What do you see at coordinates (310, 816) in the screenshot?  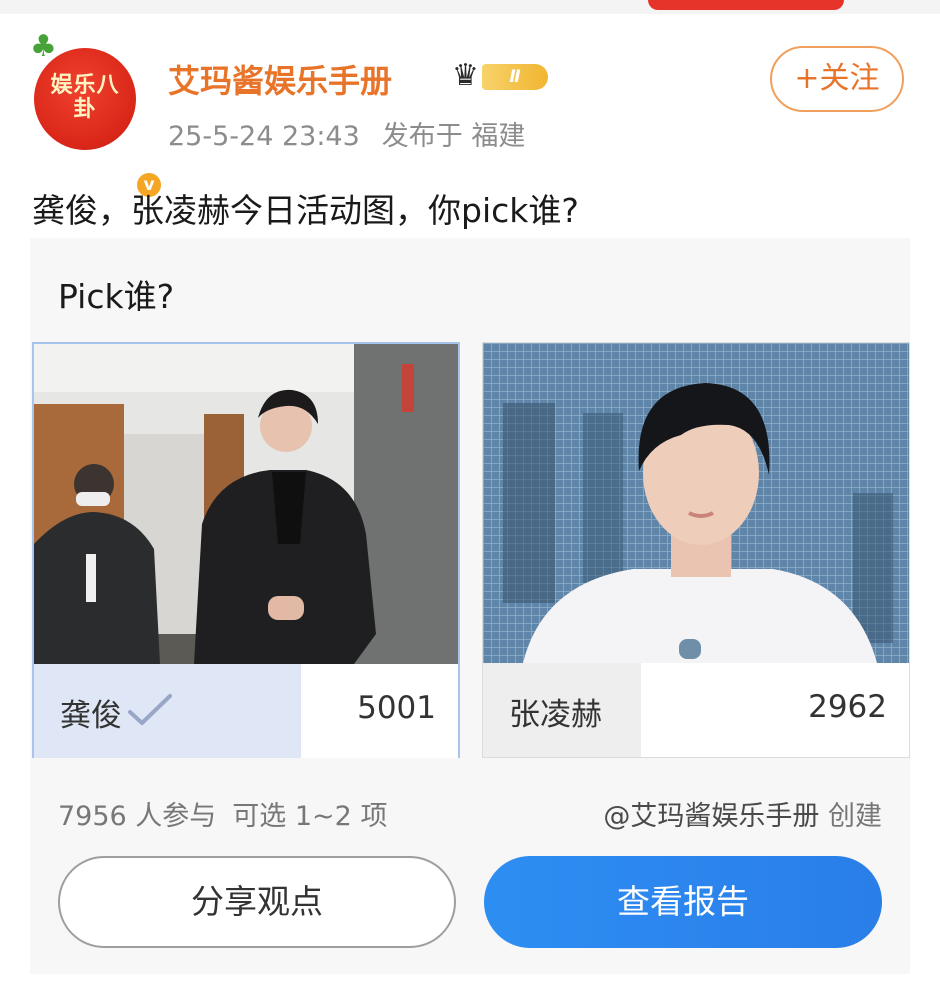 I see `selection-rule: 可选 1~2 项` at bounding box center [310, 816].